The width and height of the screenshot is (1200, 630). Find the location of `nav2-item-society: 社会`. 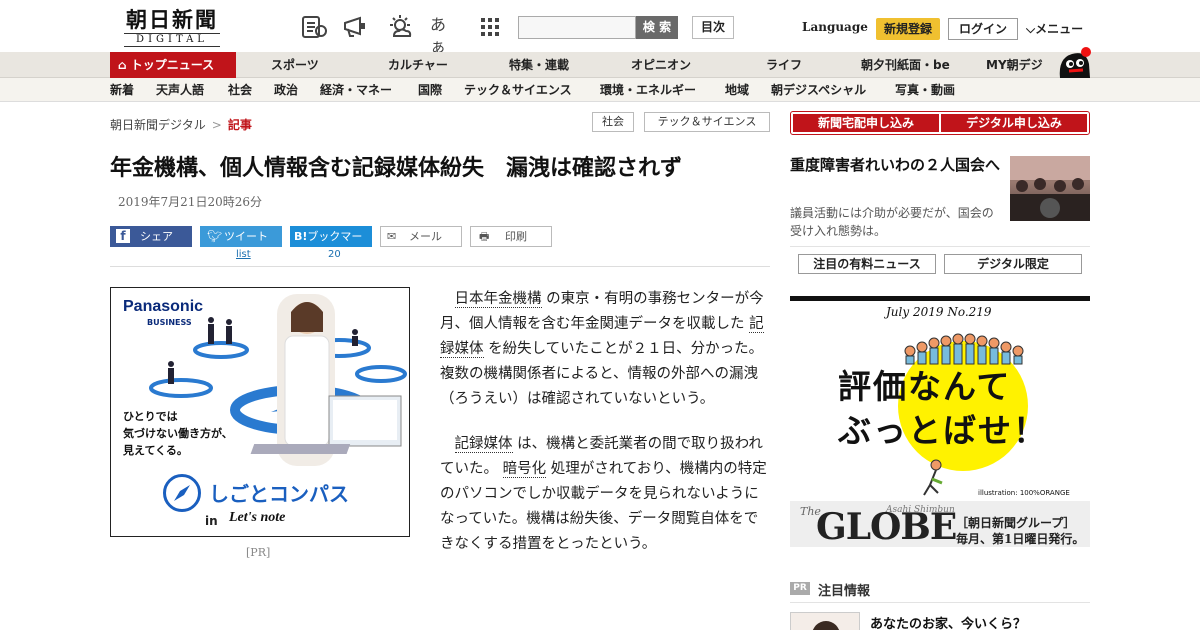

nav2-item-society: 社会 is located at coordinates (240, 90).